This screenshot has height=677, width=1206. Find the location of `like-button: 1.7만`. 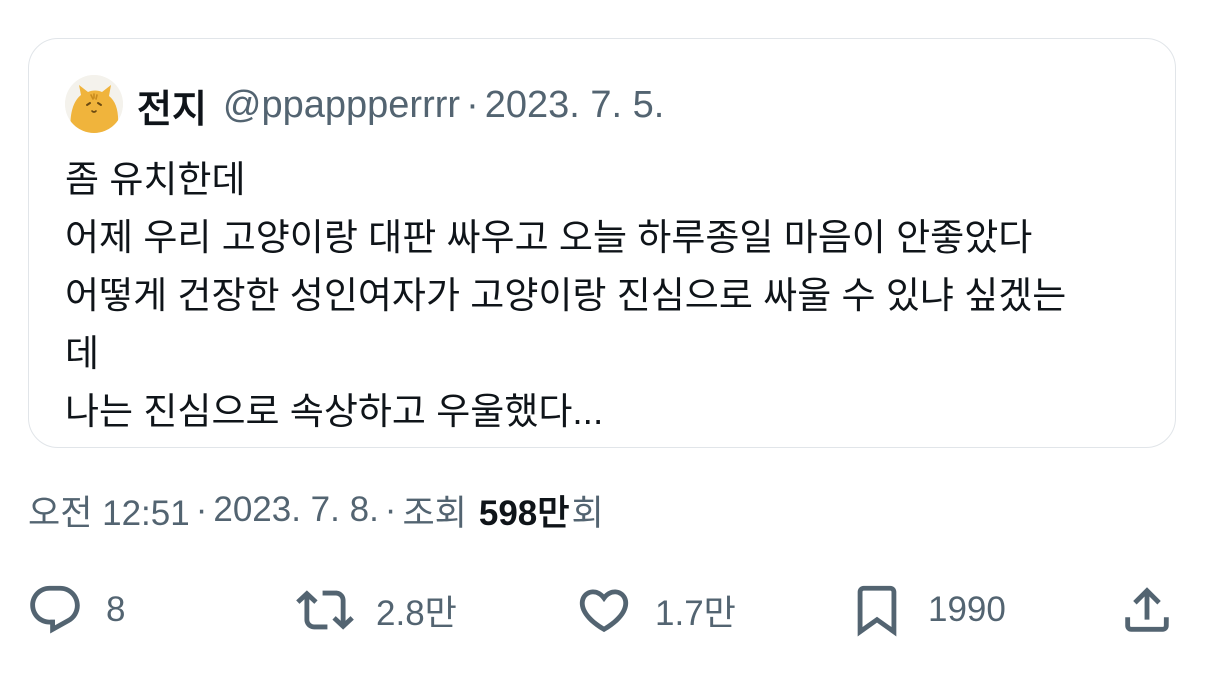

like-button: 1.7만 is located at coordinates (655, 610).